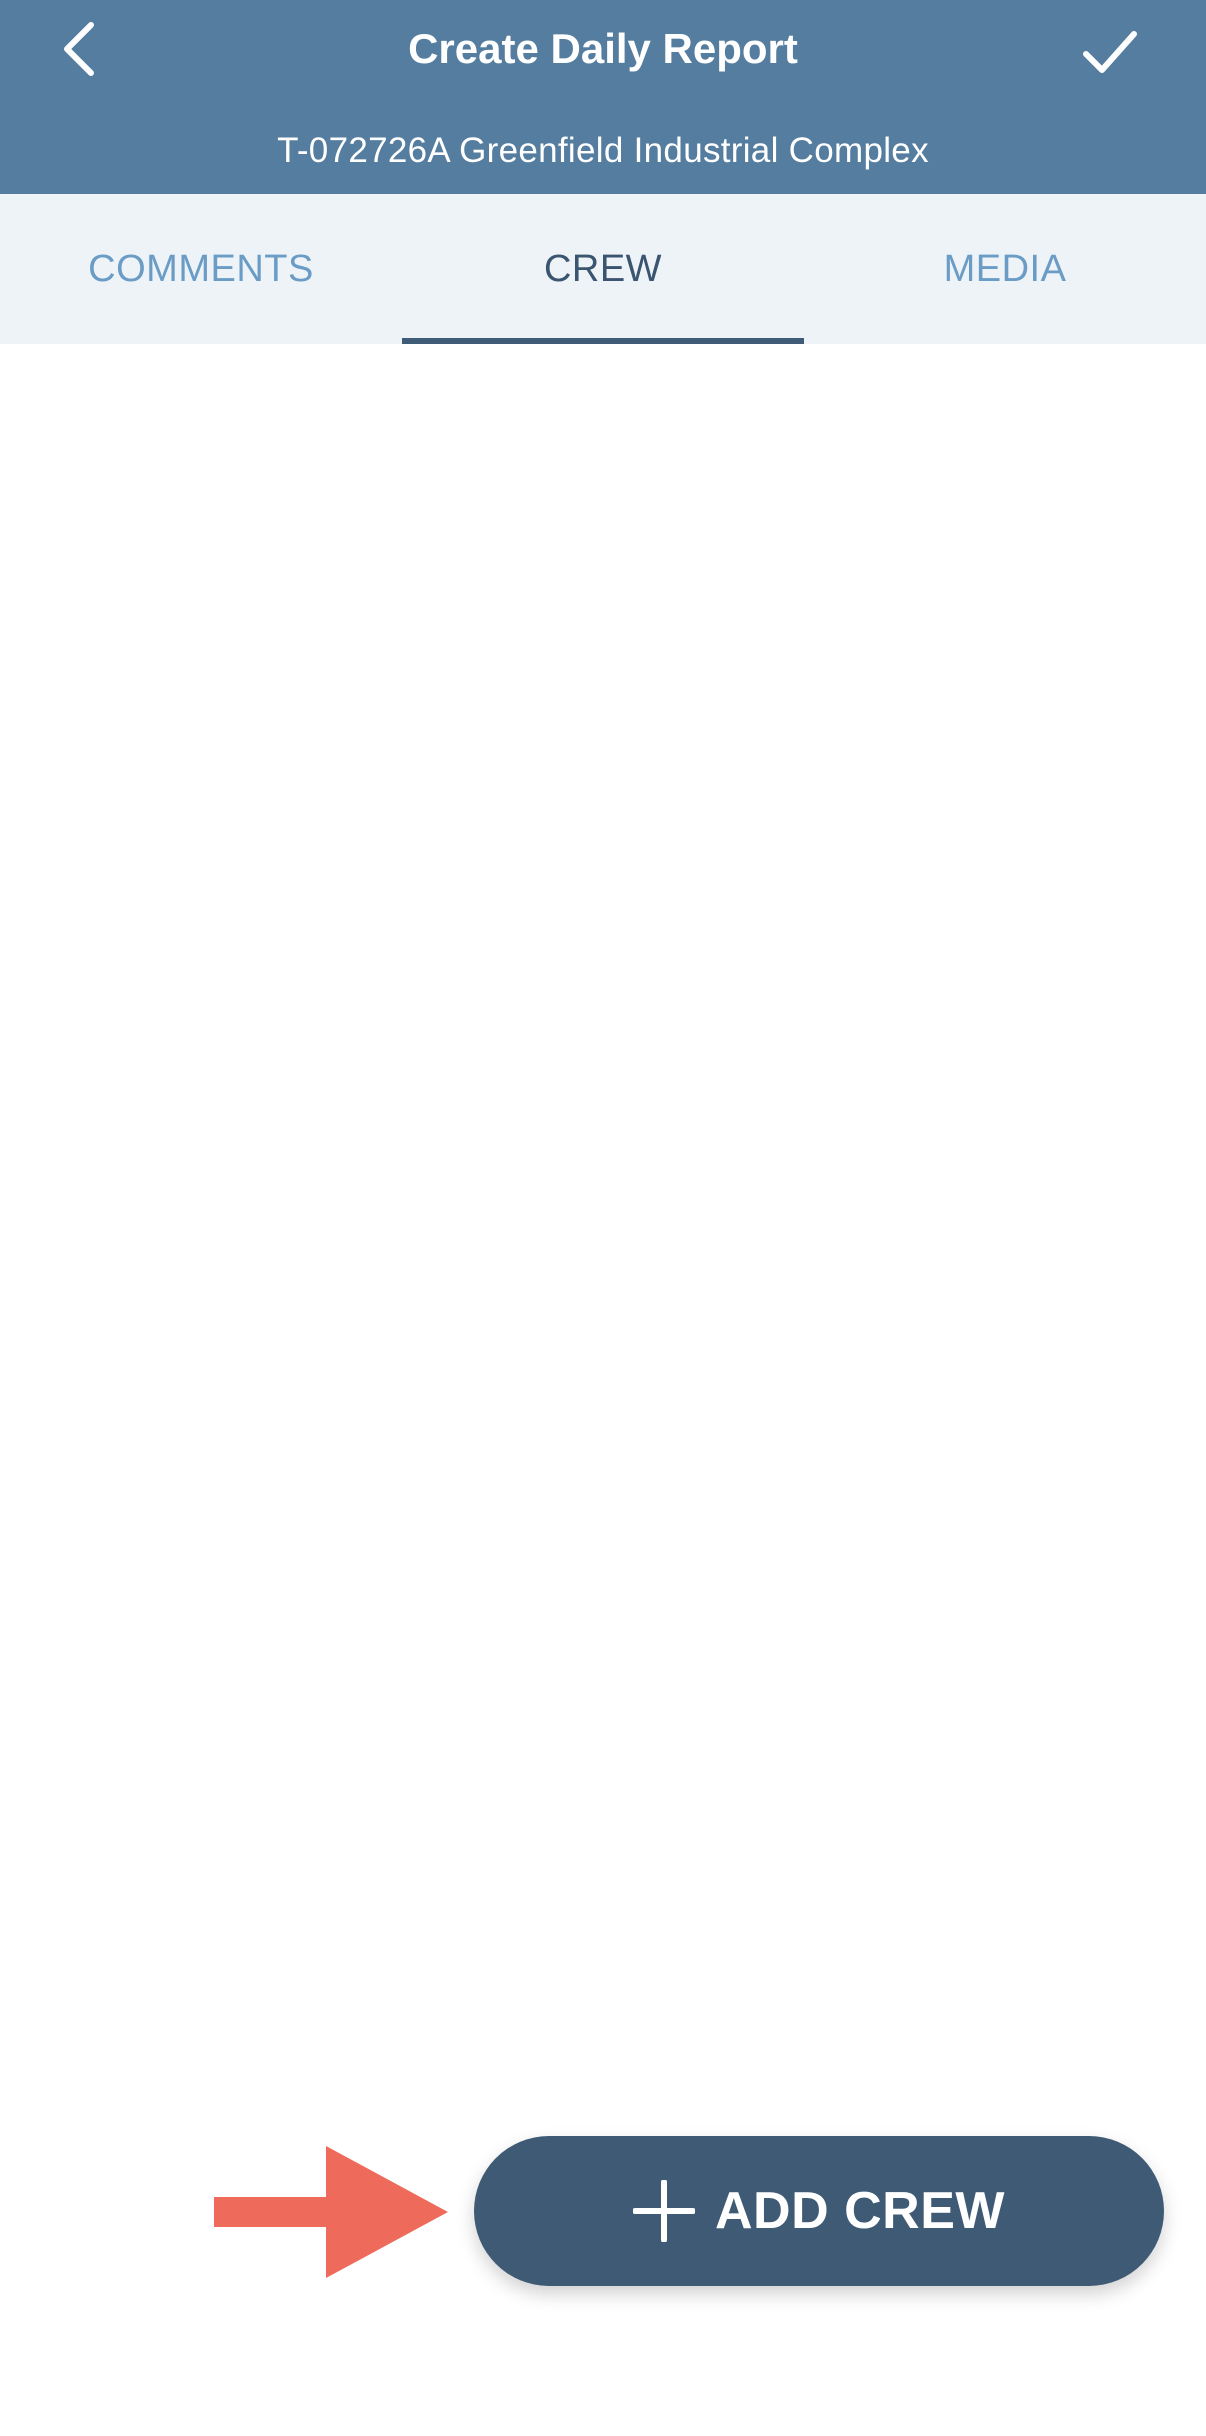  What do you see at coordinates (603, 150) in the screenshot?
I see `project-subtitle: T-072726A Greenfield Industrial Complex` at bounding box center [603, 150].